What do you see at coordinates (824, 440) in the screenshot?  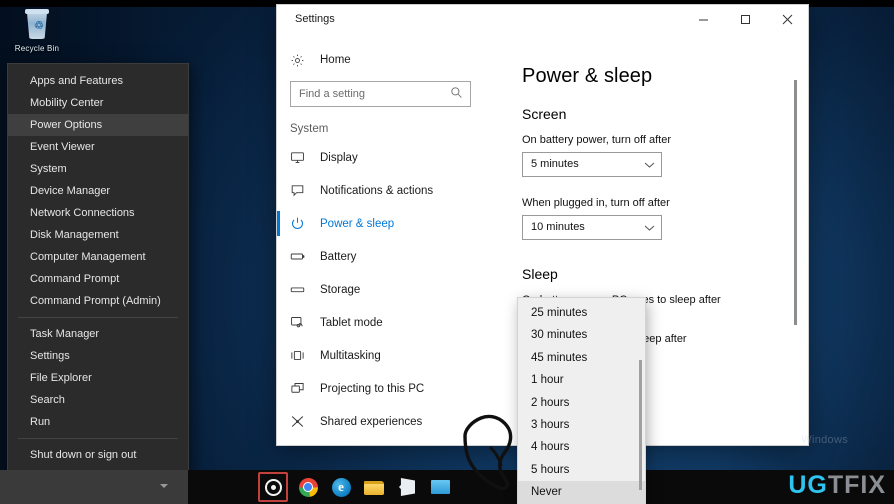 I see `windows-activation-watermark: Windows` at bounding box center [824, 440].